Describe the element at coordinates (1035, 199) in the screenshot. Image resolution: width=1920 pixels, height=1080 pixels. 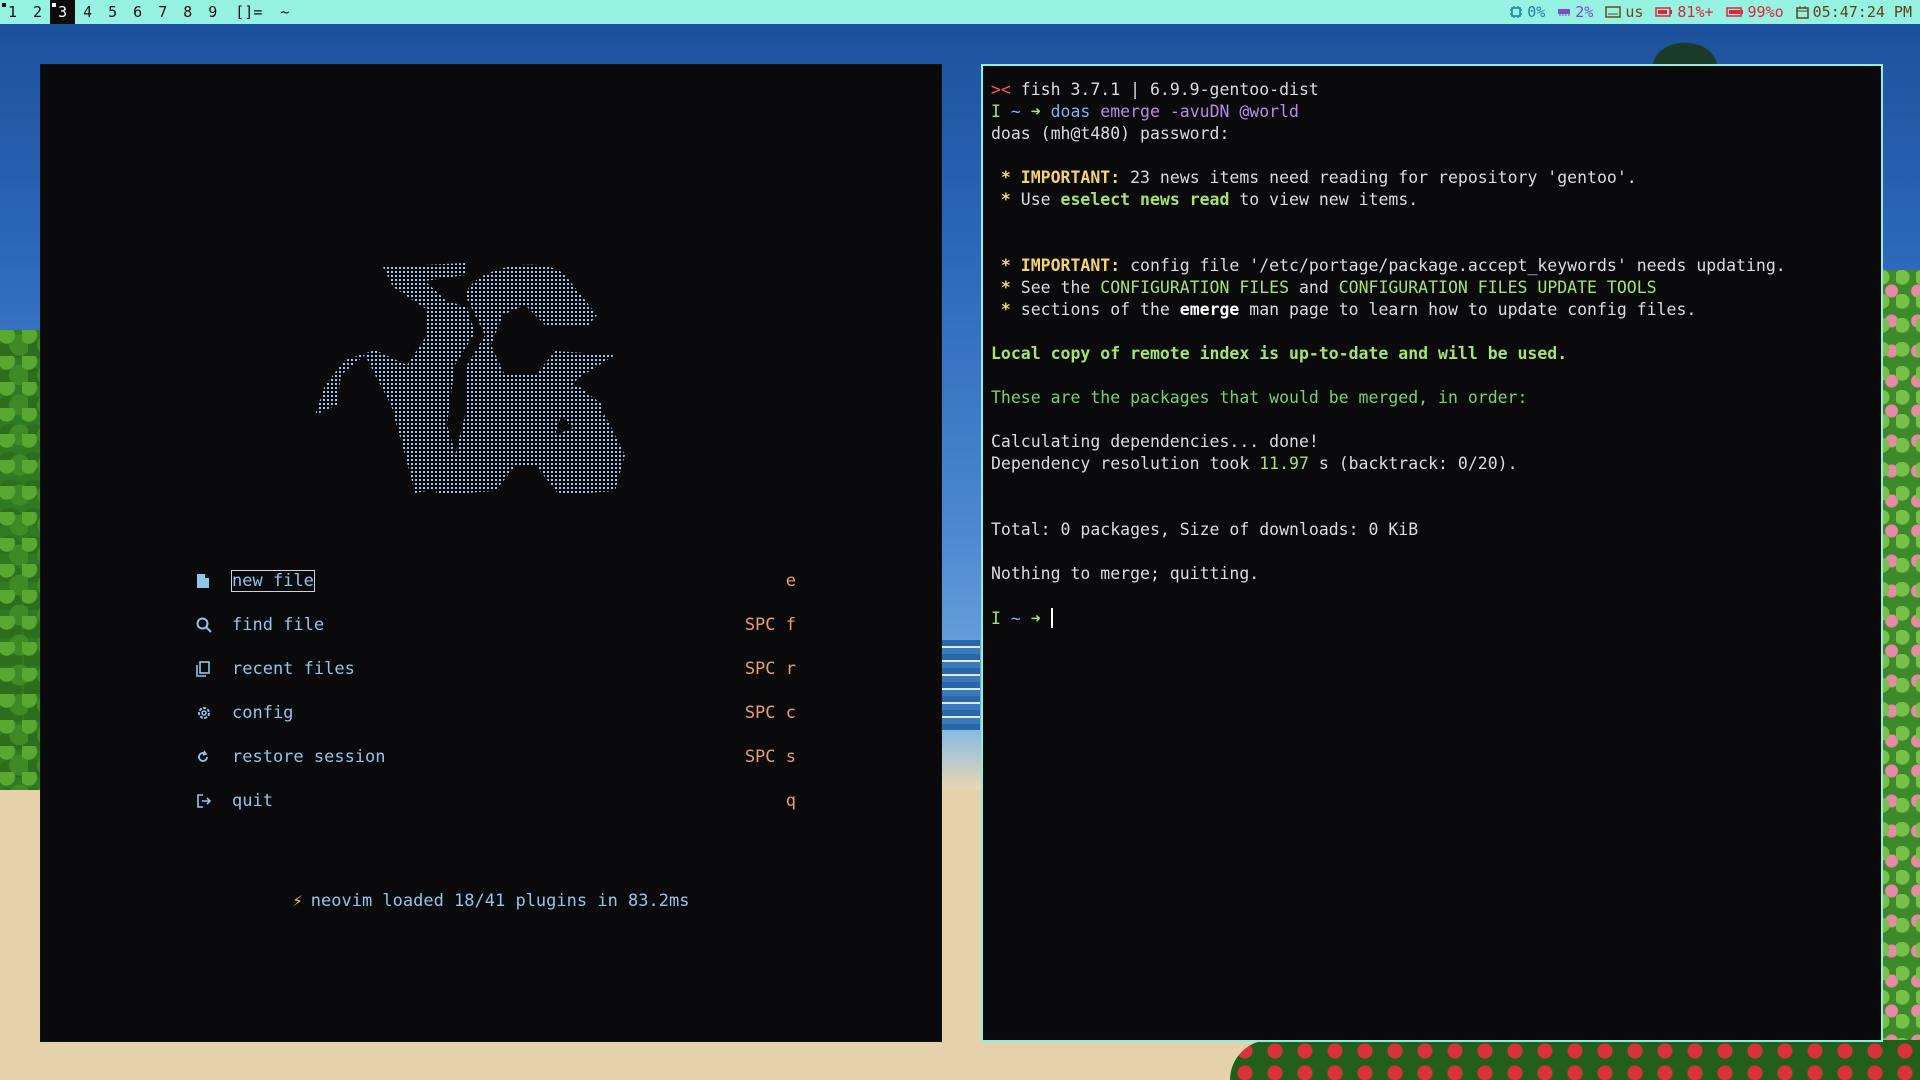
I see `line-text: Use` at that location.